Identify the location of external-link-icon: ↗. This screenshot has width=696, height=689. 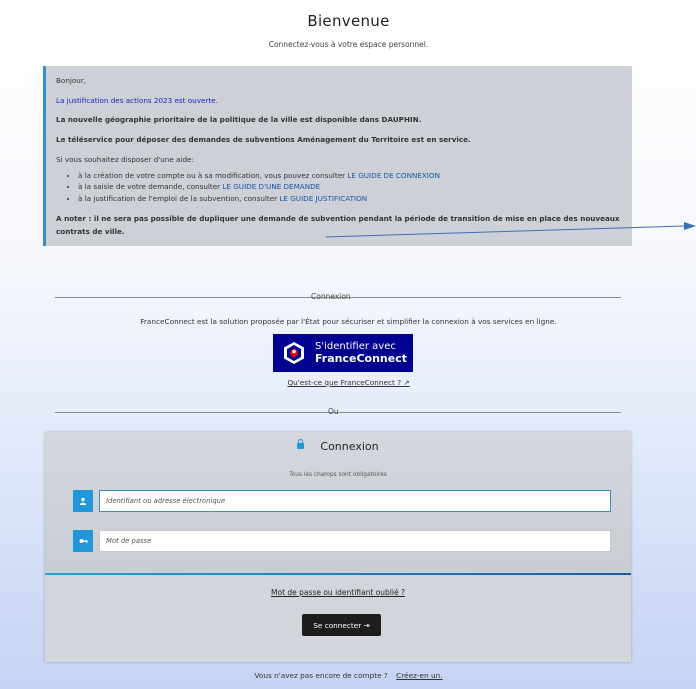
(406, 382).